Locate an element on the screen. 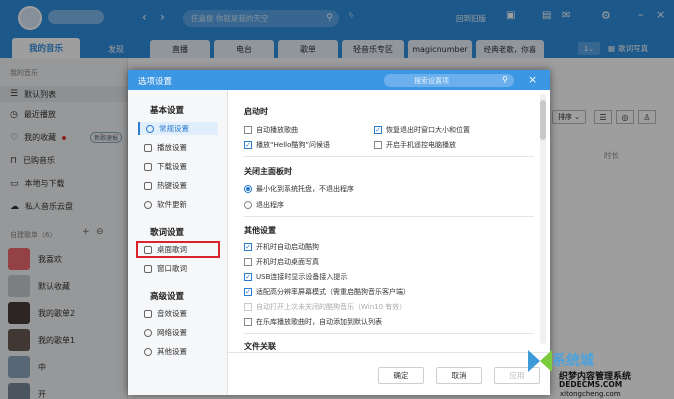  nav-software-update: 软件更新 is located at coordinates (178, 204).